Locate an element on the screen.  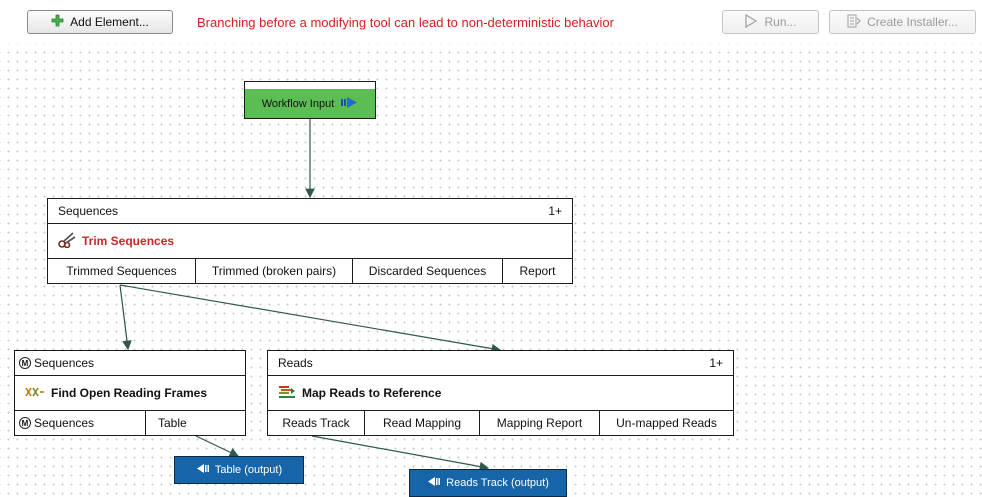
map-multiplicity: 1+ is located at coordinates (716, 363).